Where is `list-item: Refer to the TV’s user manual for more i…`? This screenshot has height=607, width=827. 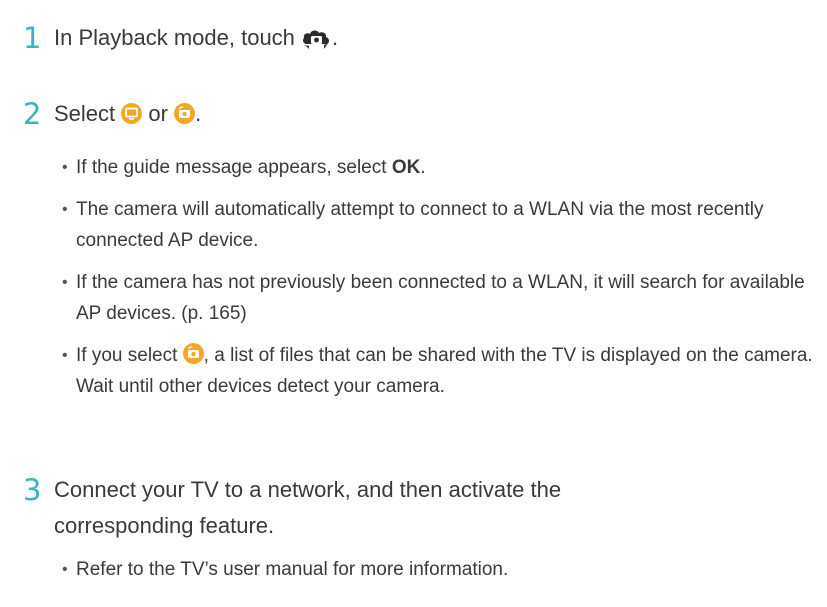 list-item: Refer to the TV’s user manual for more i… is located at coordinates (444, 569).